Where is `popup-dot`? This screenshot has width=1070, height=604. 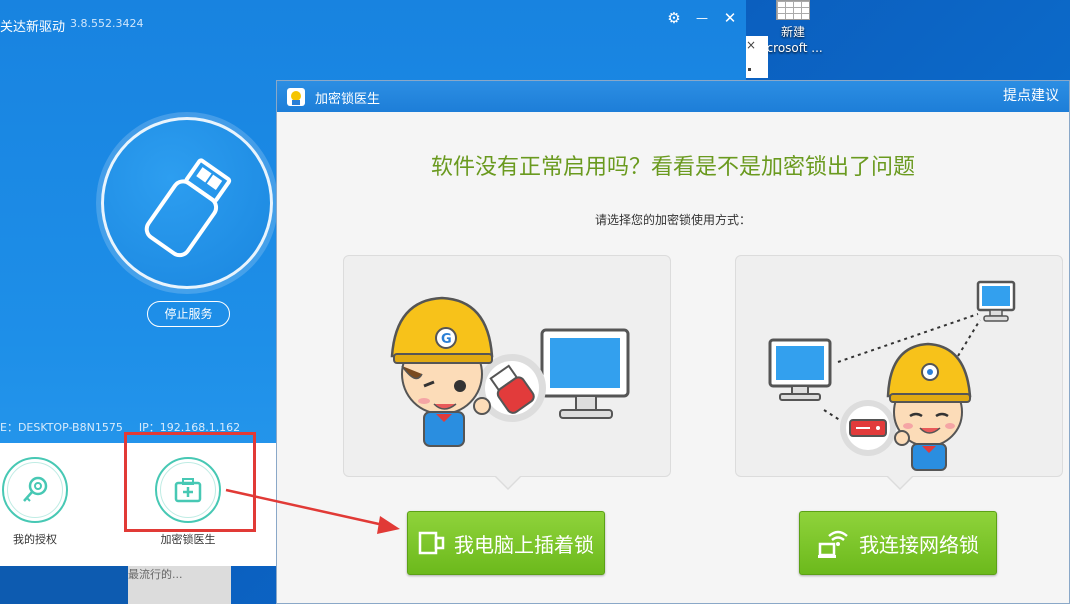 popup-dot is located at coordinates (749, 69).